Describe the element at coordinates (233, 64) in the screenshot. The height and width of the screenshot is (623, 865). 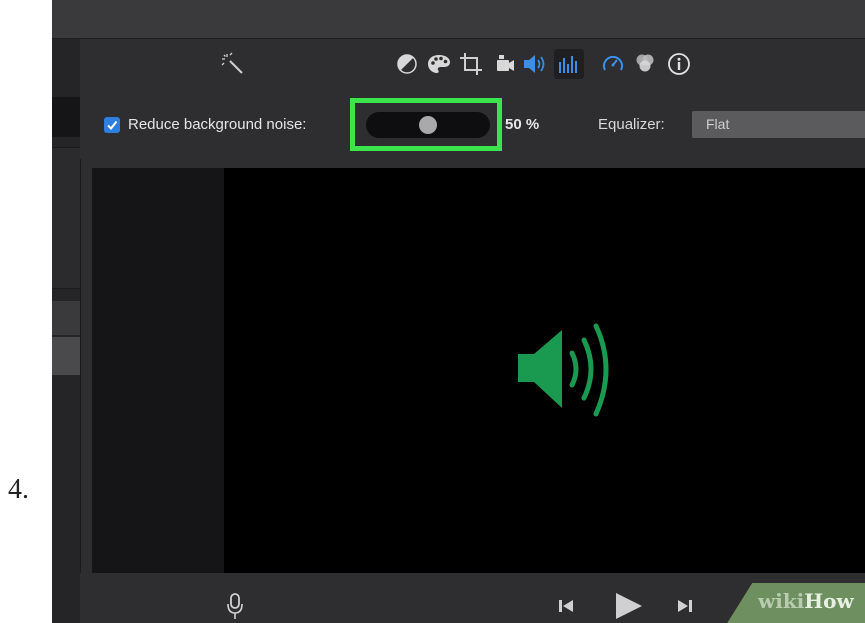
I see `enhance-wand-icon` at that location.